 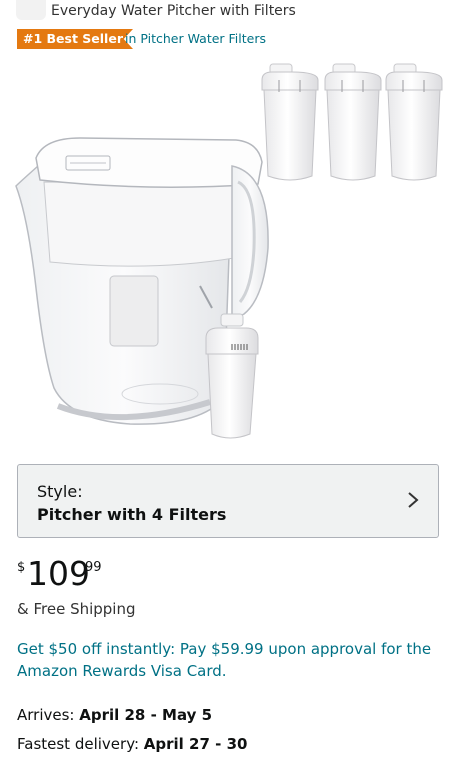 I want to click on product-title: Everyday Water Pitcher with Filters, so click(x=173, y=11).